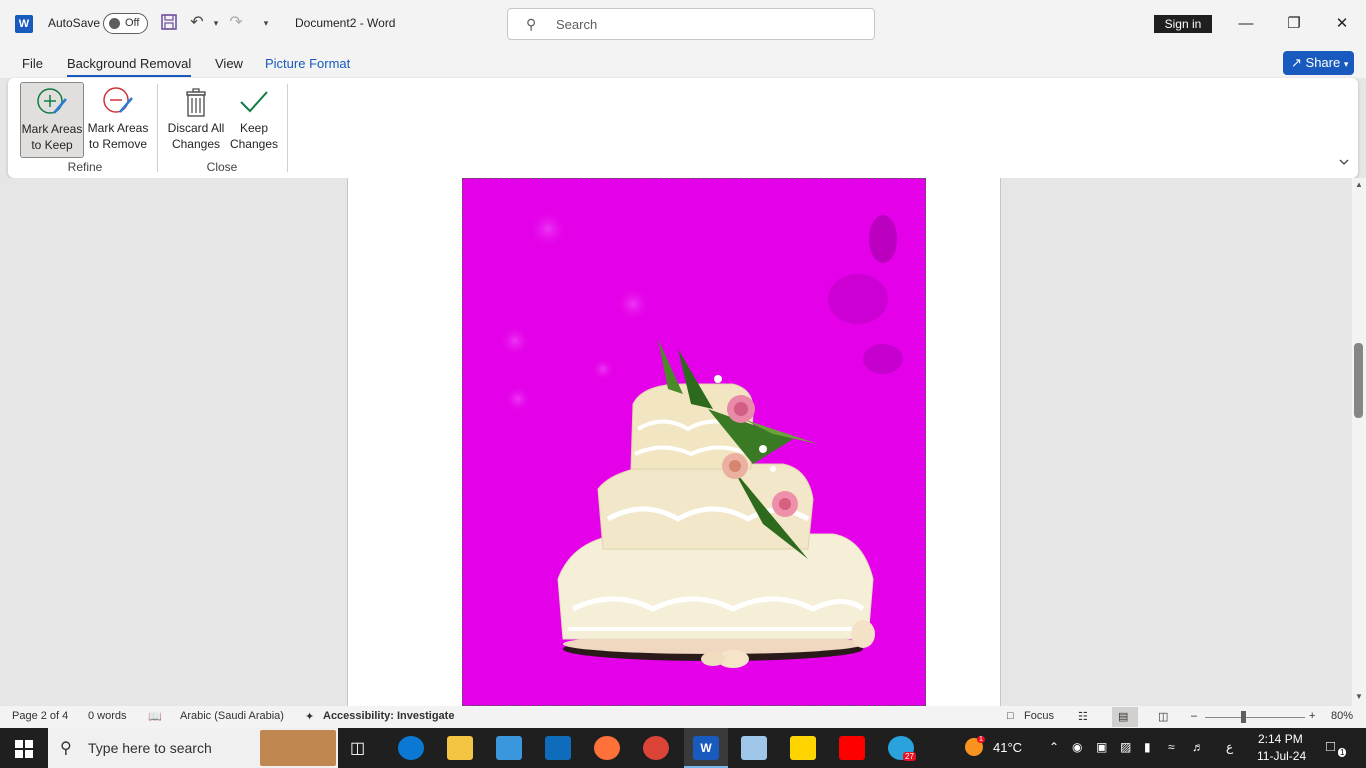 This screenshot has width=1366, height=768. I want to click on share-label: Share, so click(1323, 62).